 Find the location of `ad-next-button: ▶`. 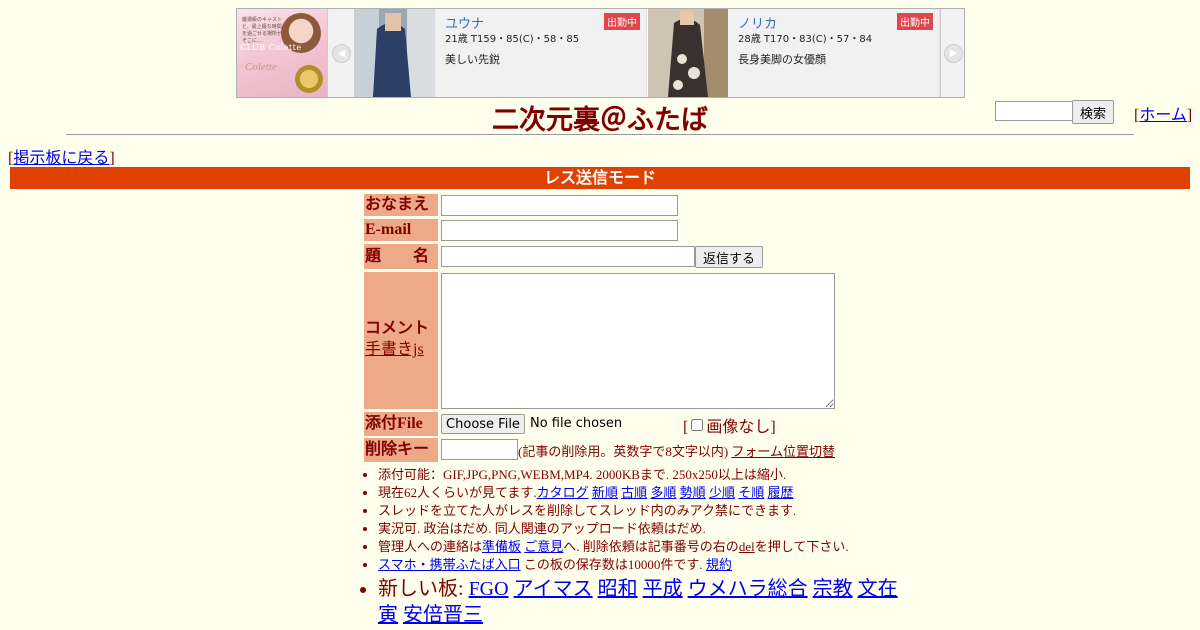

ad-next-button: ▶ is located at coordinates (952, 53).